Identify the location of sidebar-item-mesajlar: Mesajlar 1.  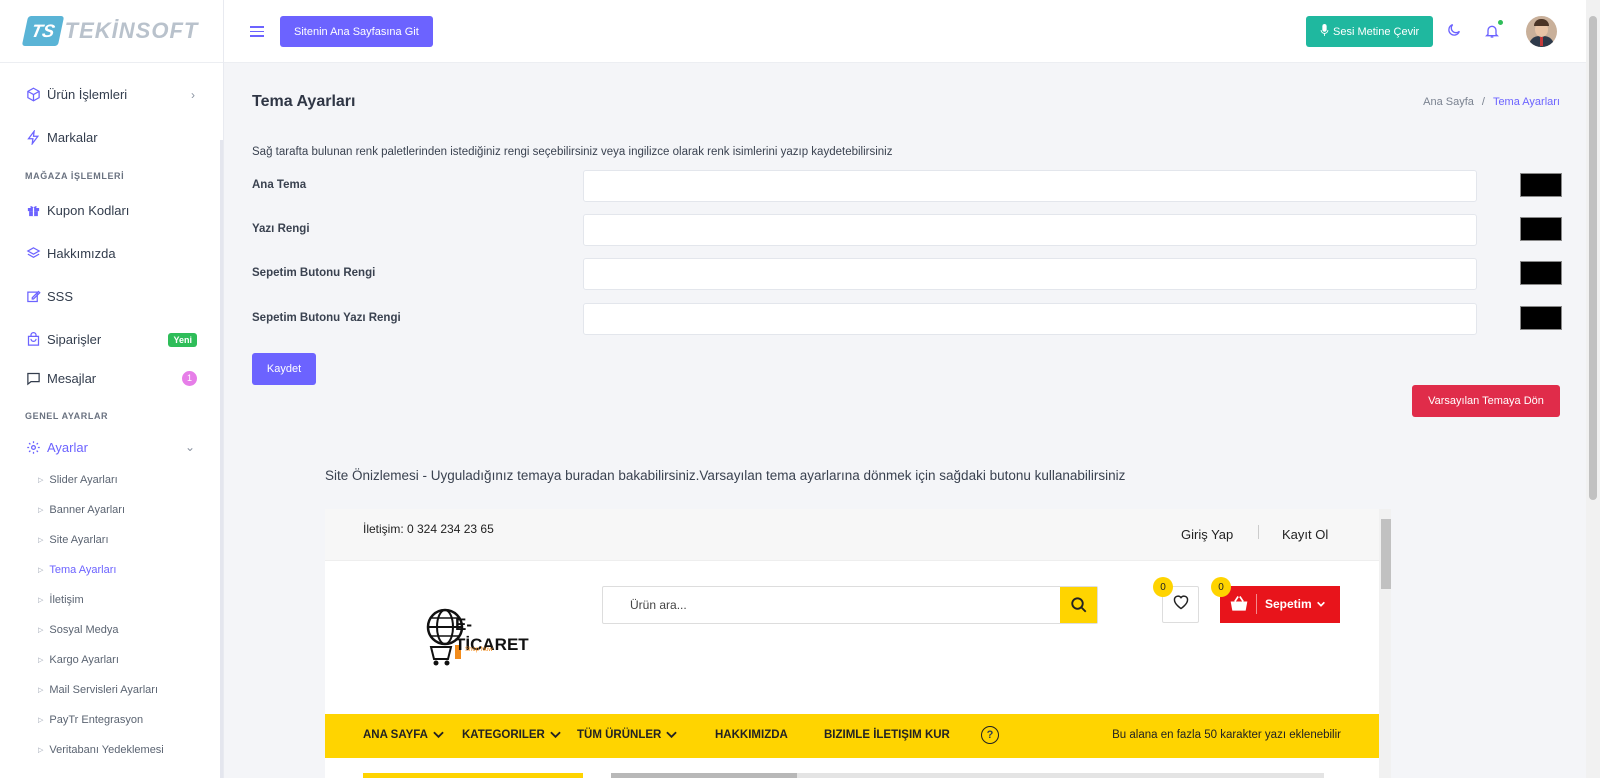
(111, 378).